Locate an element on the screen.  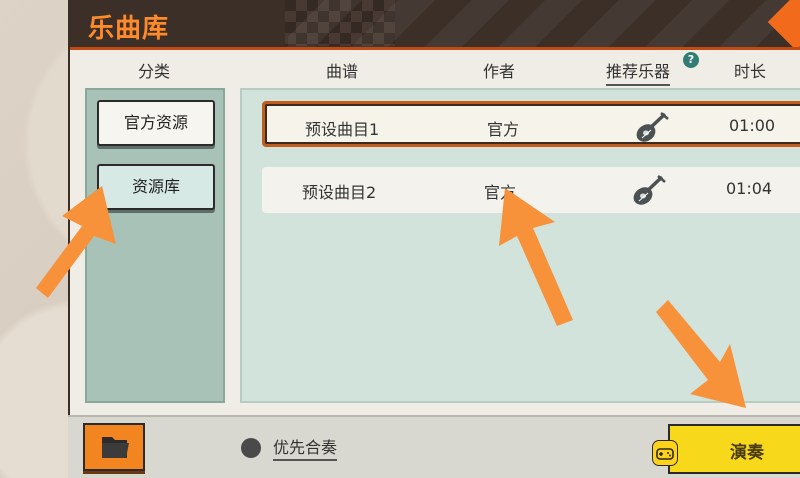
song-duration: 01:04 is located at coordinates (749, 188).